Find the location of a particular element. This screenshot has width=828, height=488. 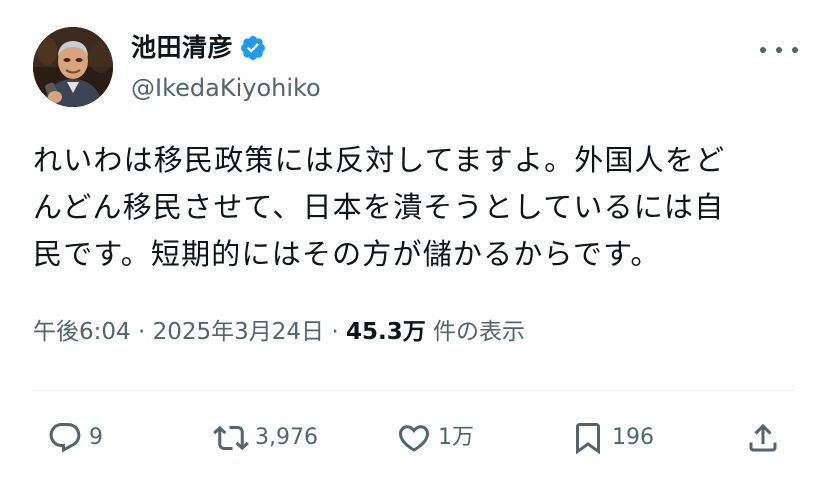

views-label: 件の表示 is located at coordinates (475, 332).